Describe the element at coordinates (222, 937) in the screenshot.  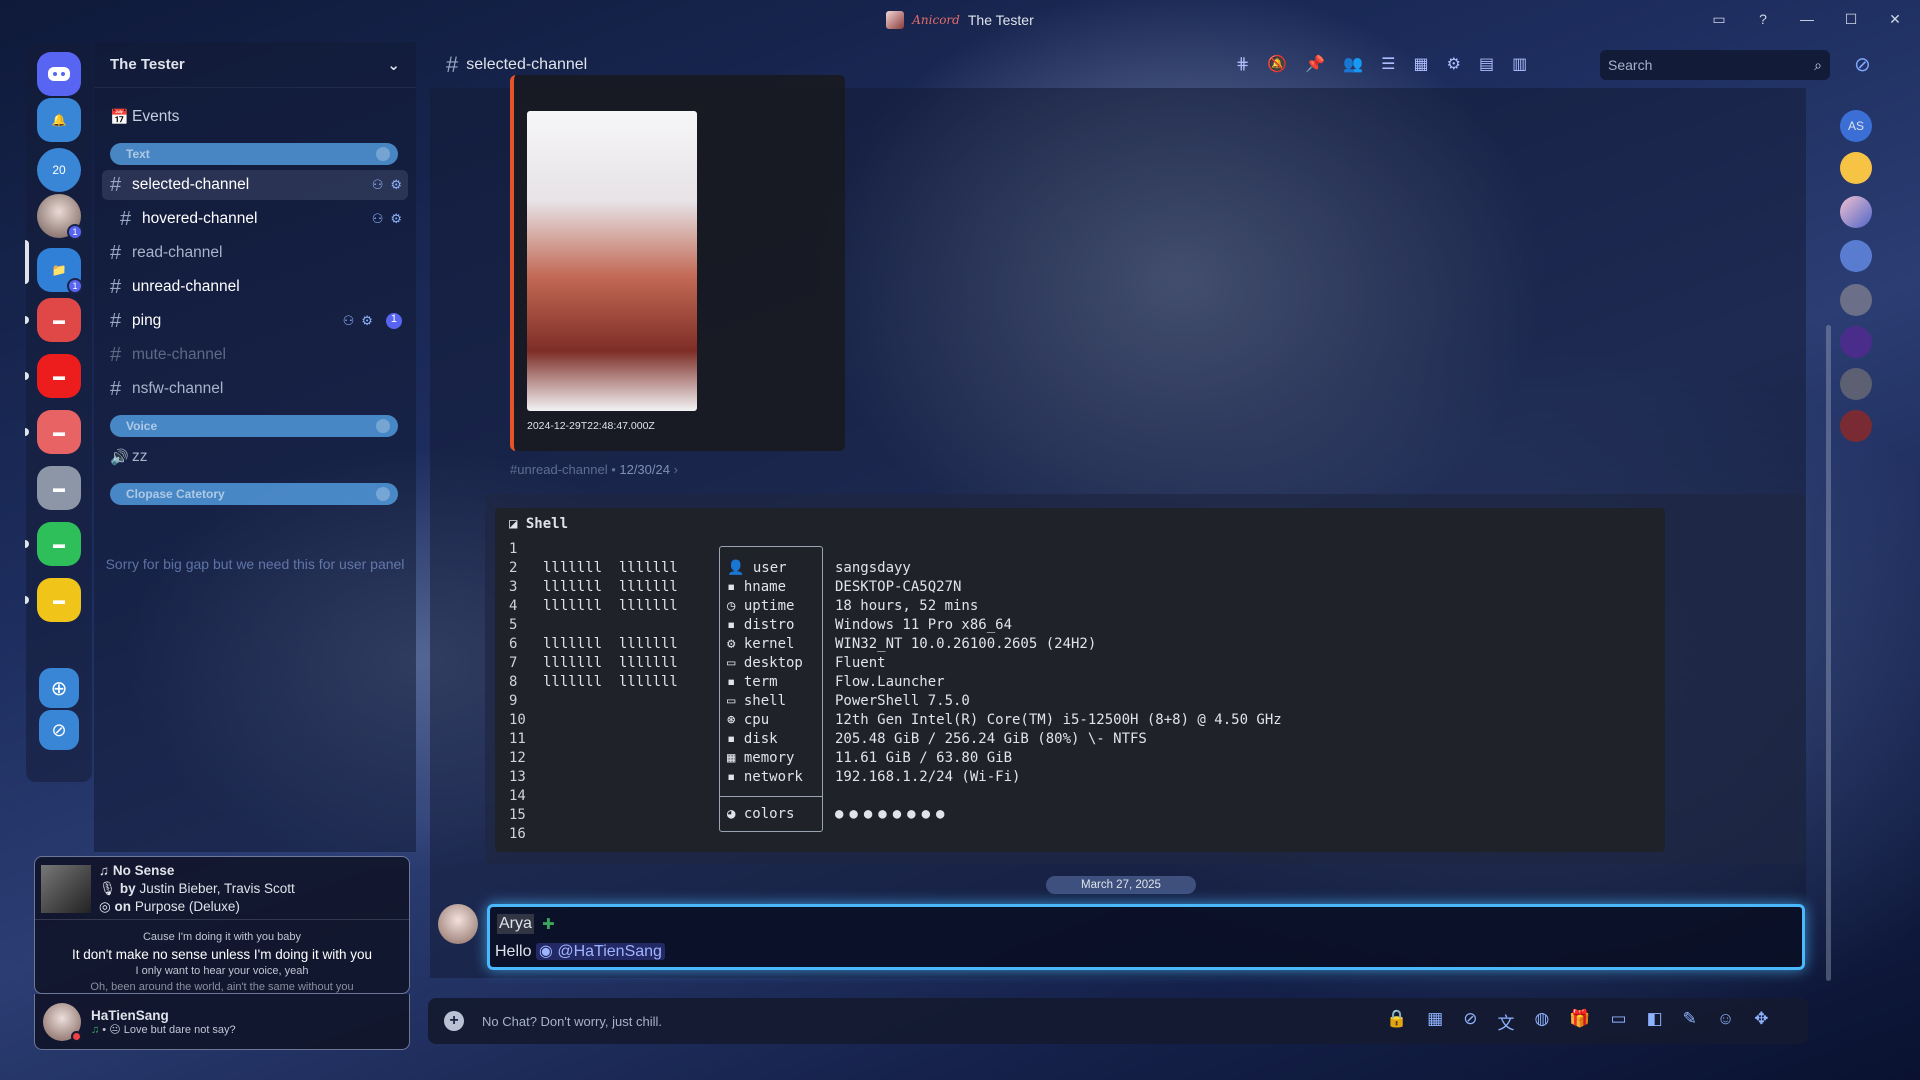
I see `lyric-prev: Cause I'm doing it with you baby` at that location.